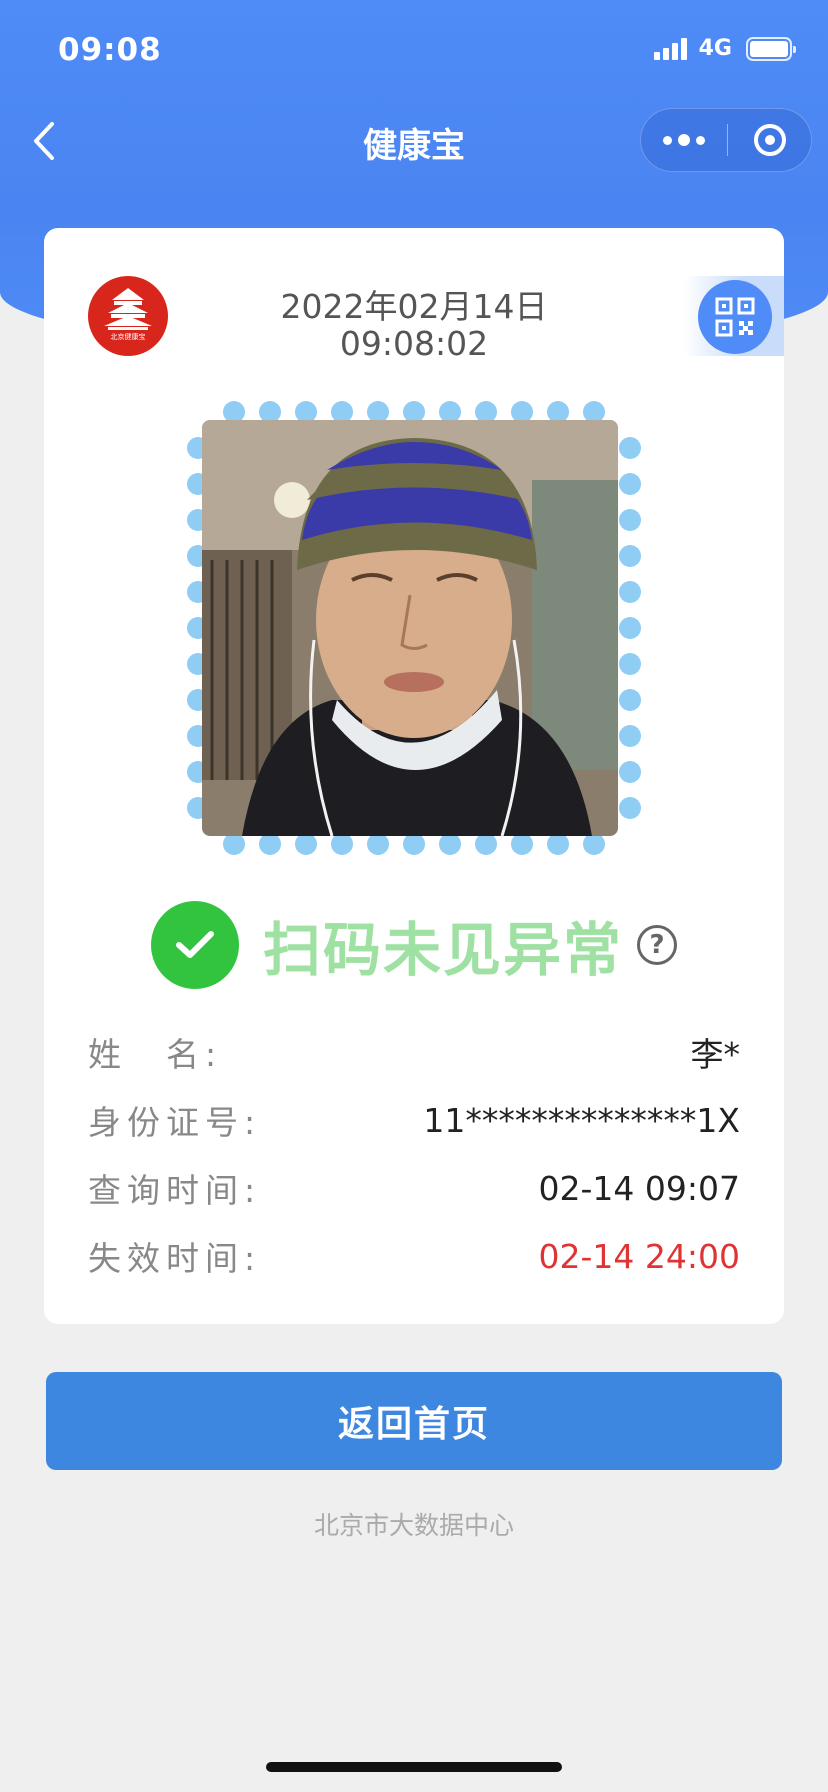 The height and width of the screenshot is (1792, 828). What do you see at coordinates (414, 306) in the screenshot?
I see `query-date: 2022年02月14日` at bounding box center [414, 306].